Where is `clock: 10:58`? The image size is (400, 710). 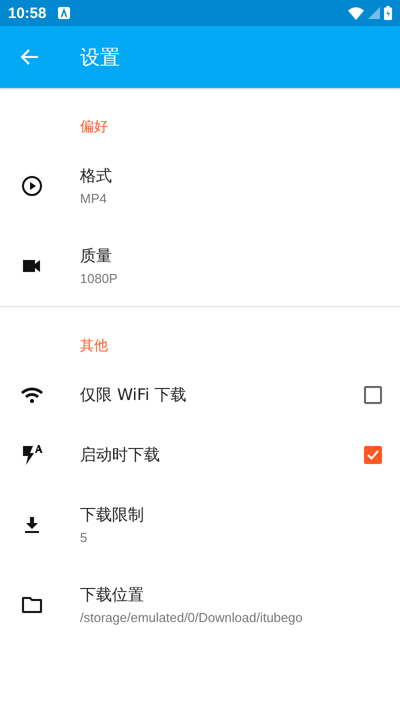 clock: 10:58 is located at coordinates (27, 13).